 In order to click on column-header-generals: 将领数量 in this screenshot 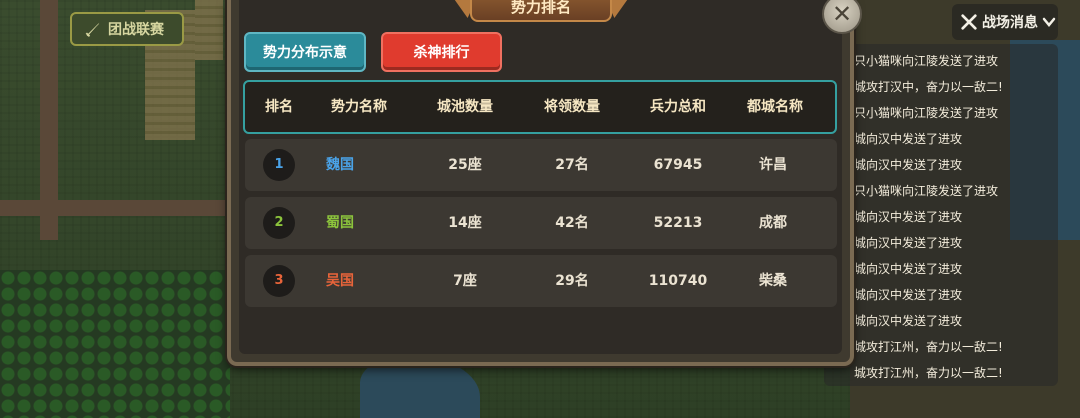, I will do `click(572, 107)`.